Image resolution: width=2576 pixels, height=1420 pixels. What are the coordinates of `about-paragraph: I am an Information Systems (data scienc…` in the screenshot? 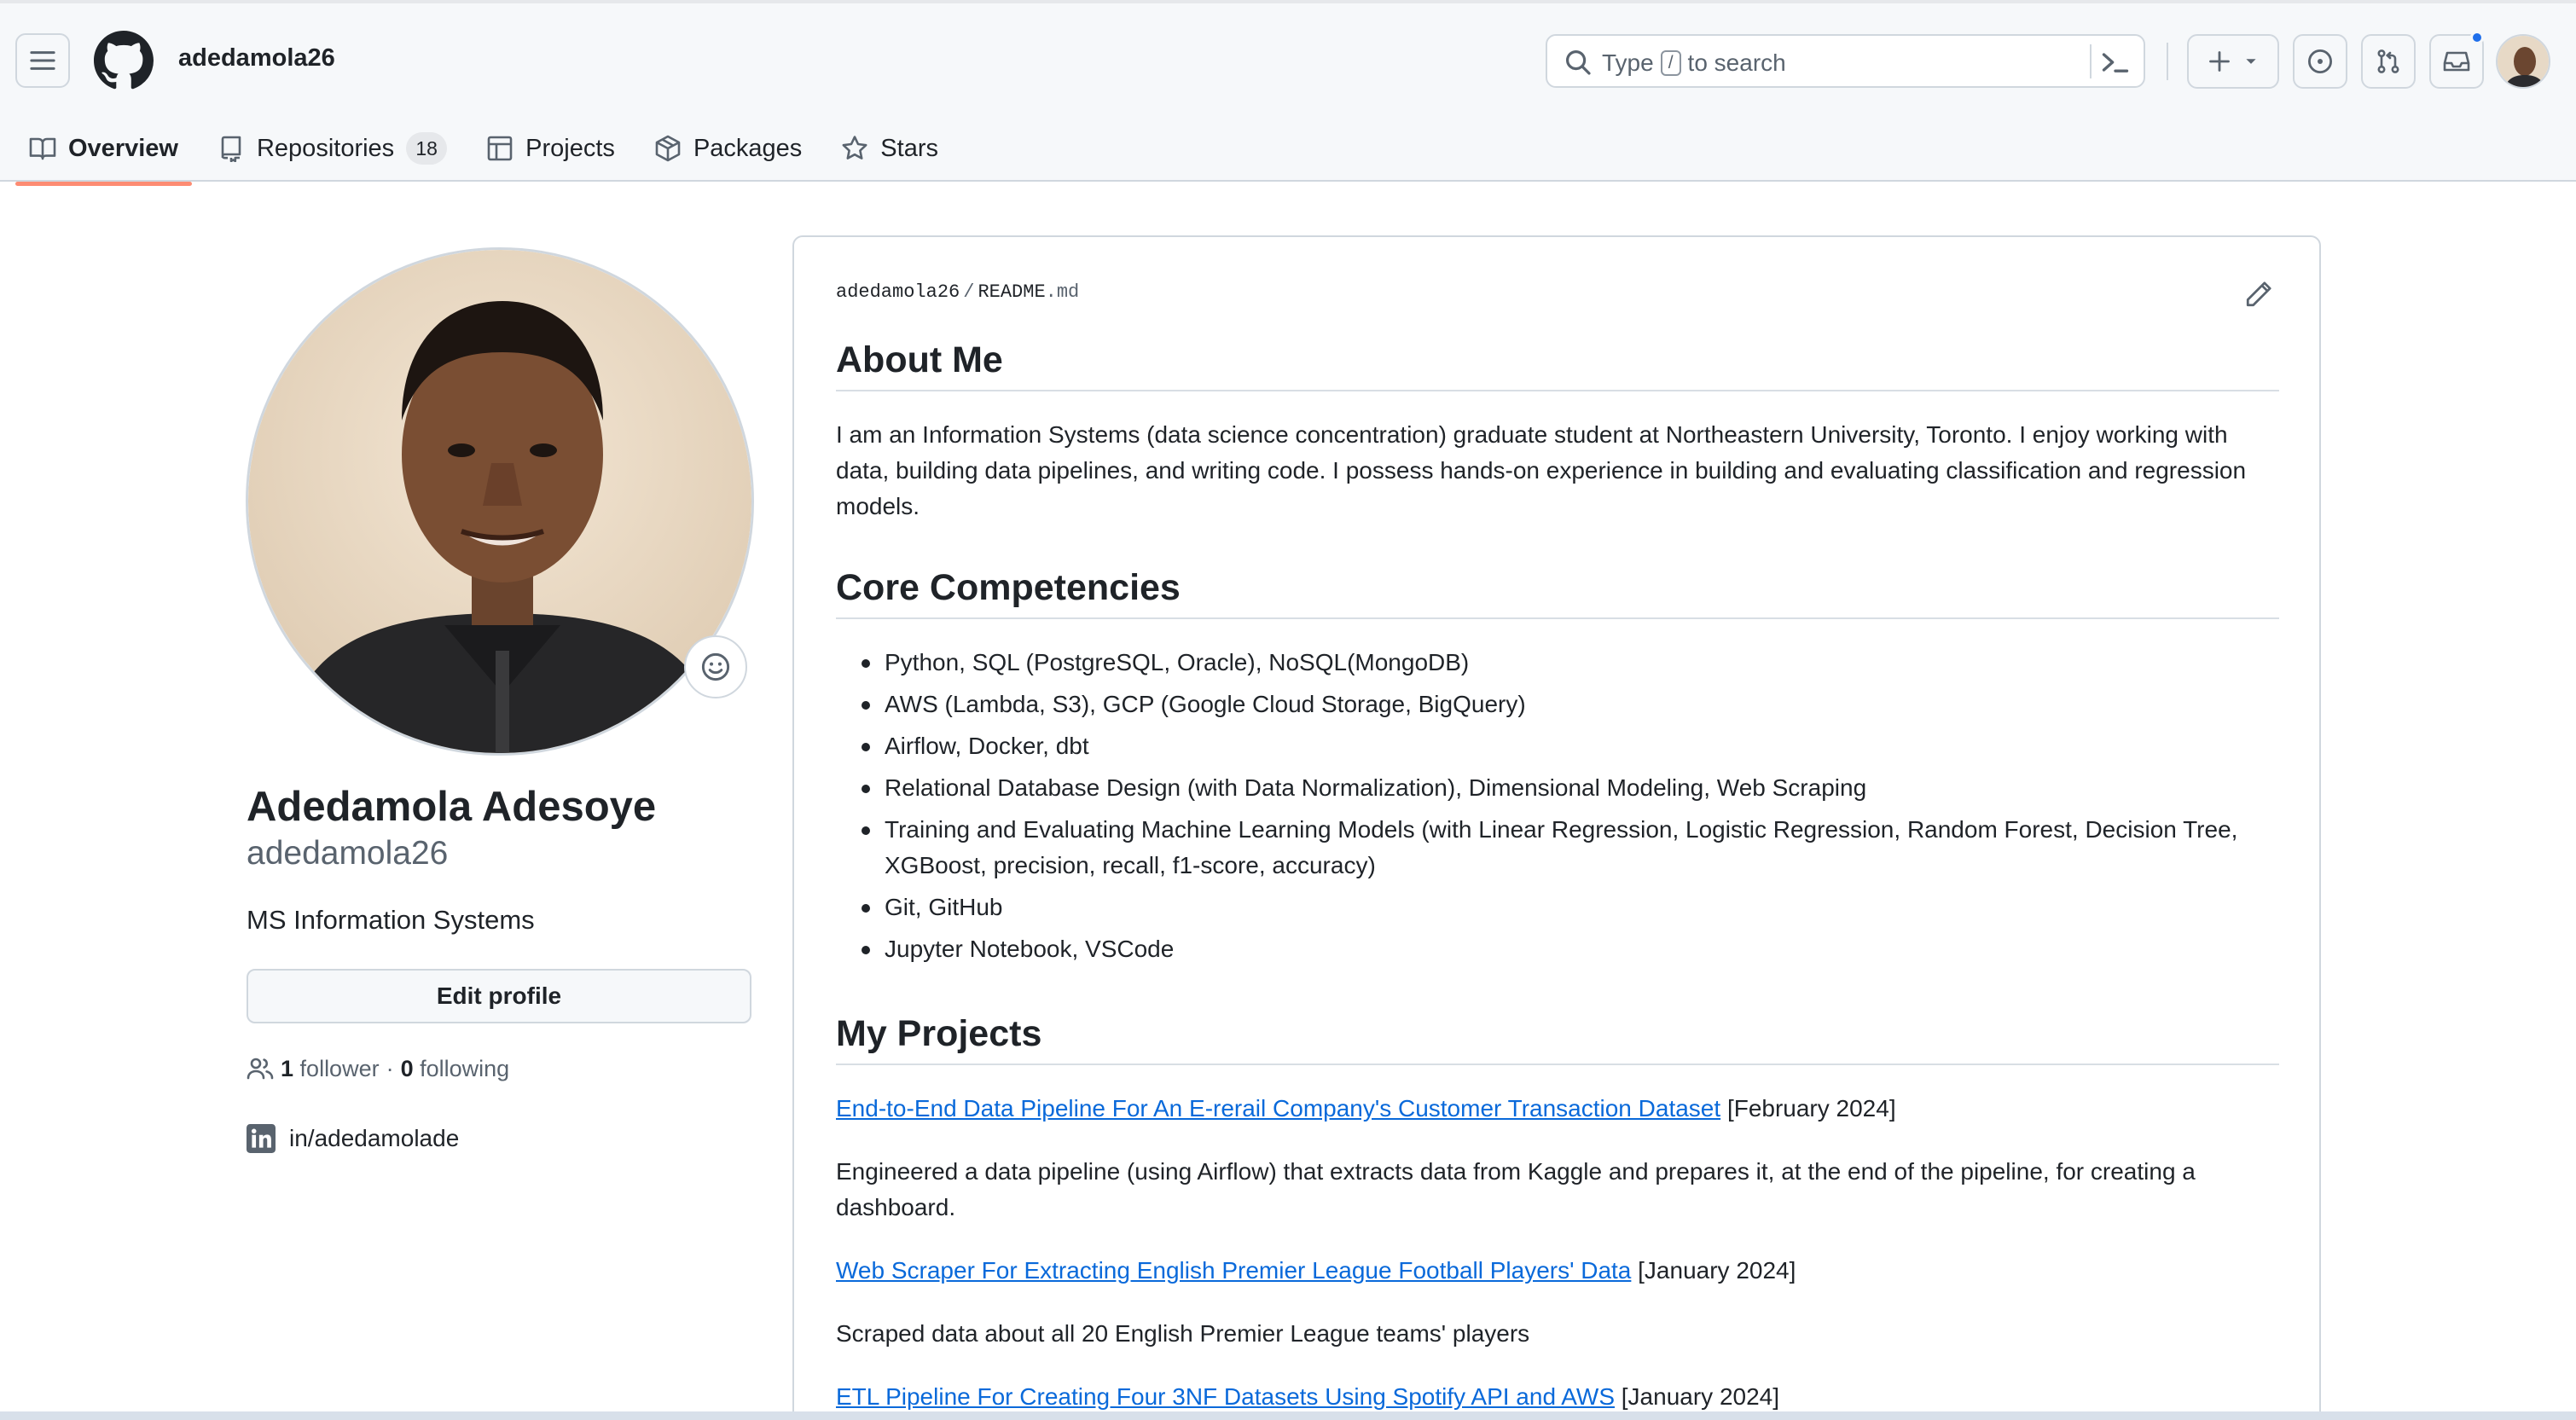 It's located at (1541, 470).